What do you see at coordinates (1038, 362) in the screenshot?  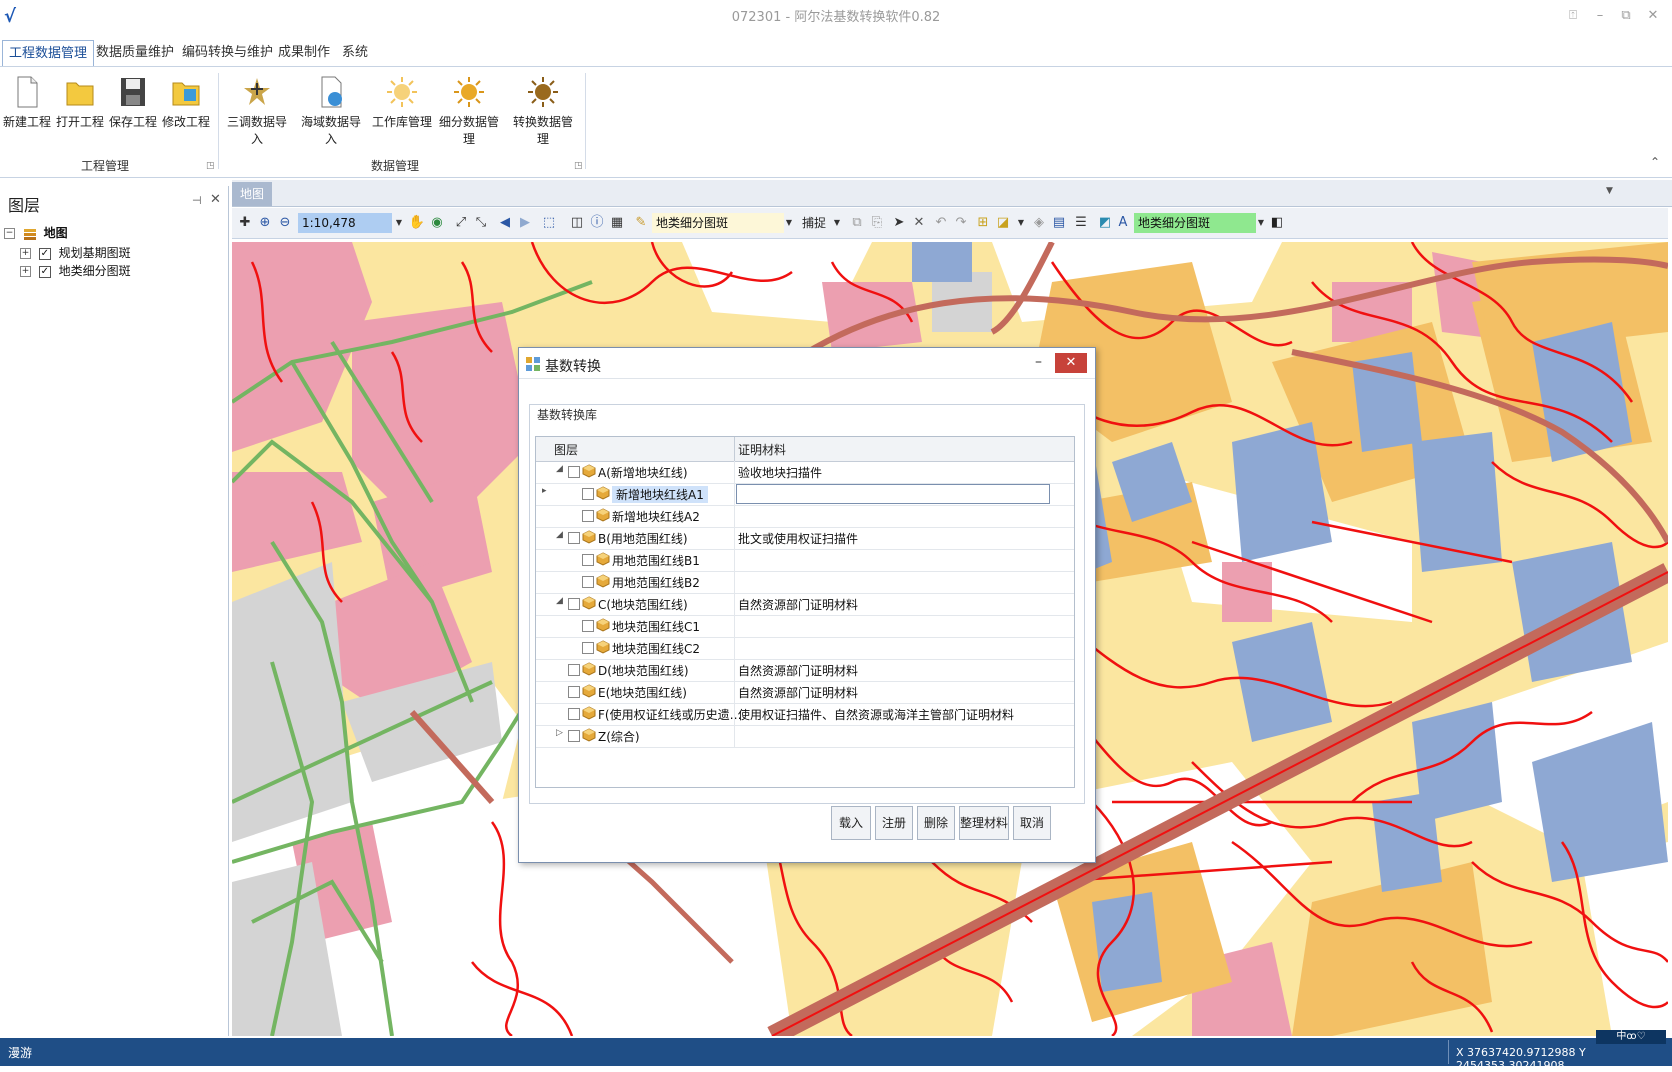 I see `dialog-minimize-button: –` at bounding box center [1038, 362].